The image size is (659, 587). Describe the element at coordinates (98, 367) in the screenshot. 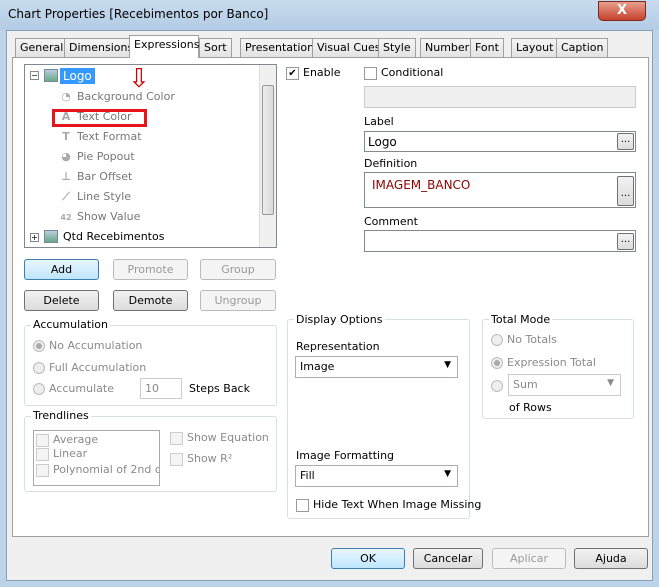

I see `radio-label: Full Accumulation` at that location.